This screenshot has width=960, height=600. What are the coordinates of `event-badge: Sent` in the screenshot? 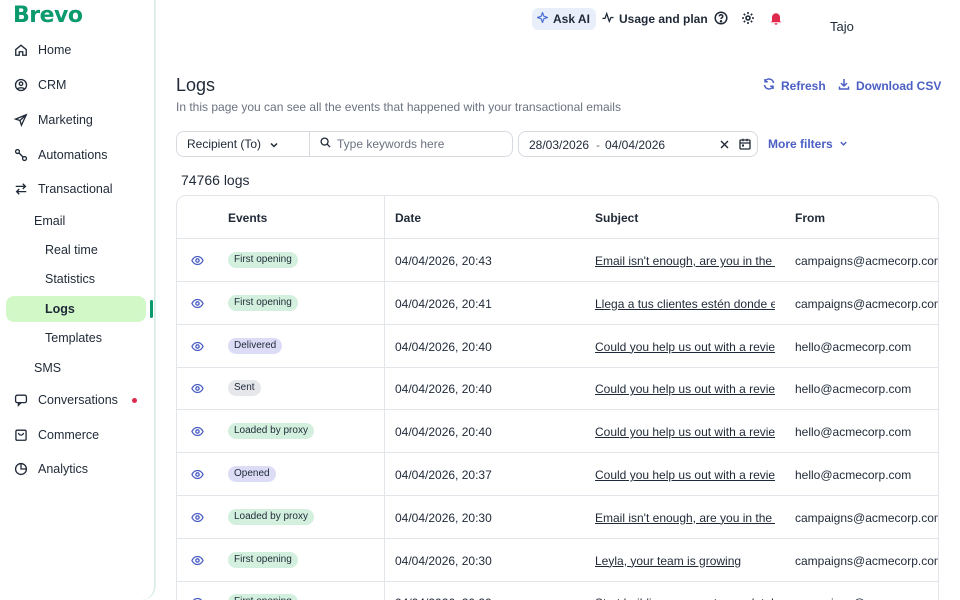 It's located at (244, 388).